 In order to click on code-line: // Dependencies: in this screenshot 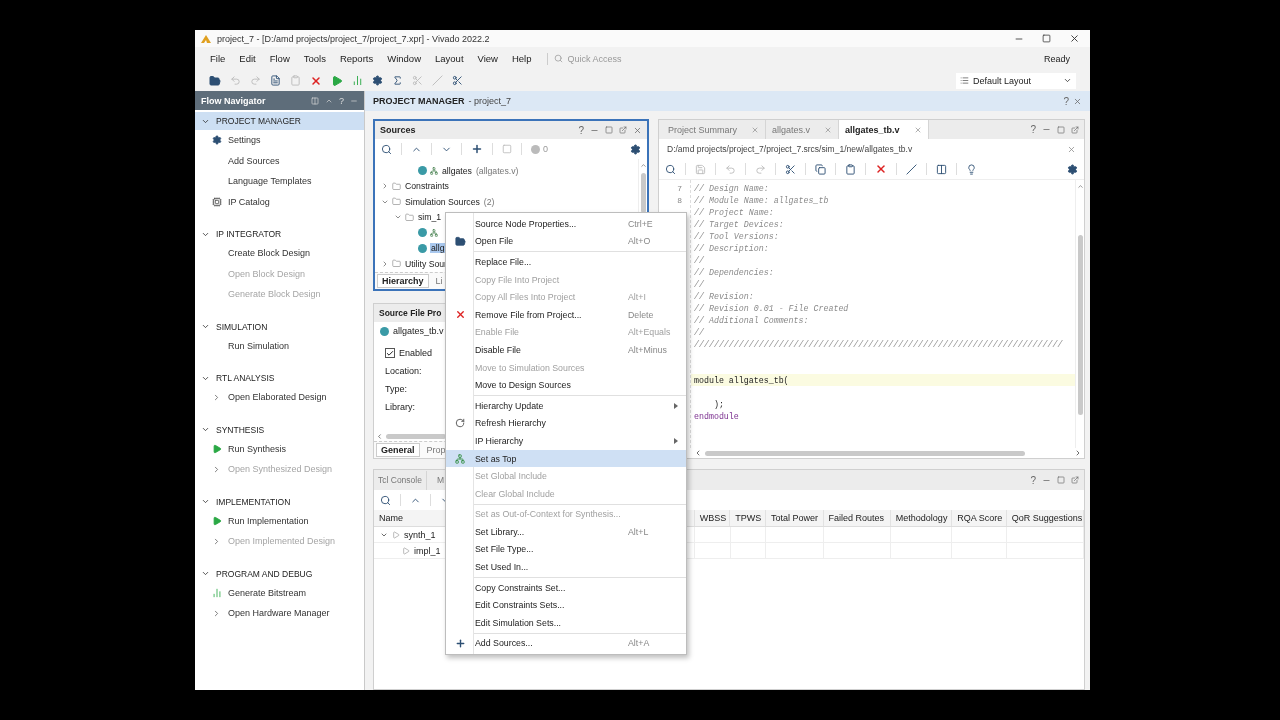, I will do `click(734, 272)`.